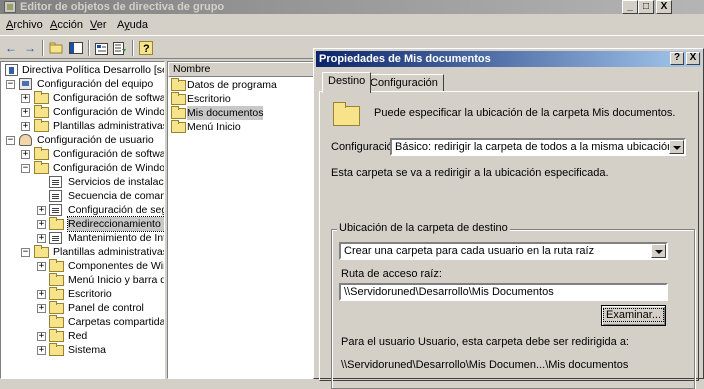 This screenshot has height=389, width=704. What do you see at coordinates (66, 25) in the screenshot?
I see `menu-accion: Acción` at bounding box center [66, 25].